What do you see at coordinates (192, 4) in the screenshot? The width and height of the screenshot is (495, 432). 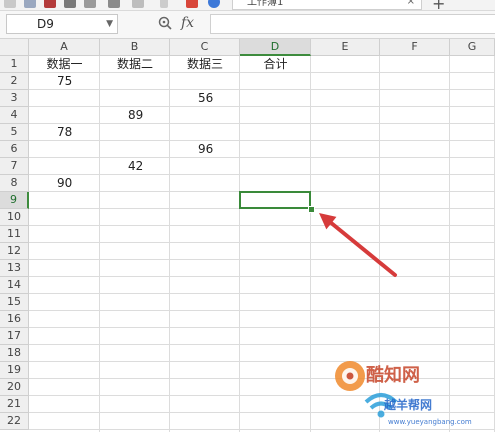 I see `wps-writer-icon` at bounding box center [192, 4].